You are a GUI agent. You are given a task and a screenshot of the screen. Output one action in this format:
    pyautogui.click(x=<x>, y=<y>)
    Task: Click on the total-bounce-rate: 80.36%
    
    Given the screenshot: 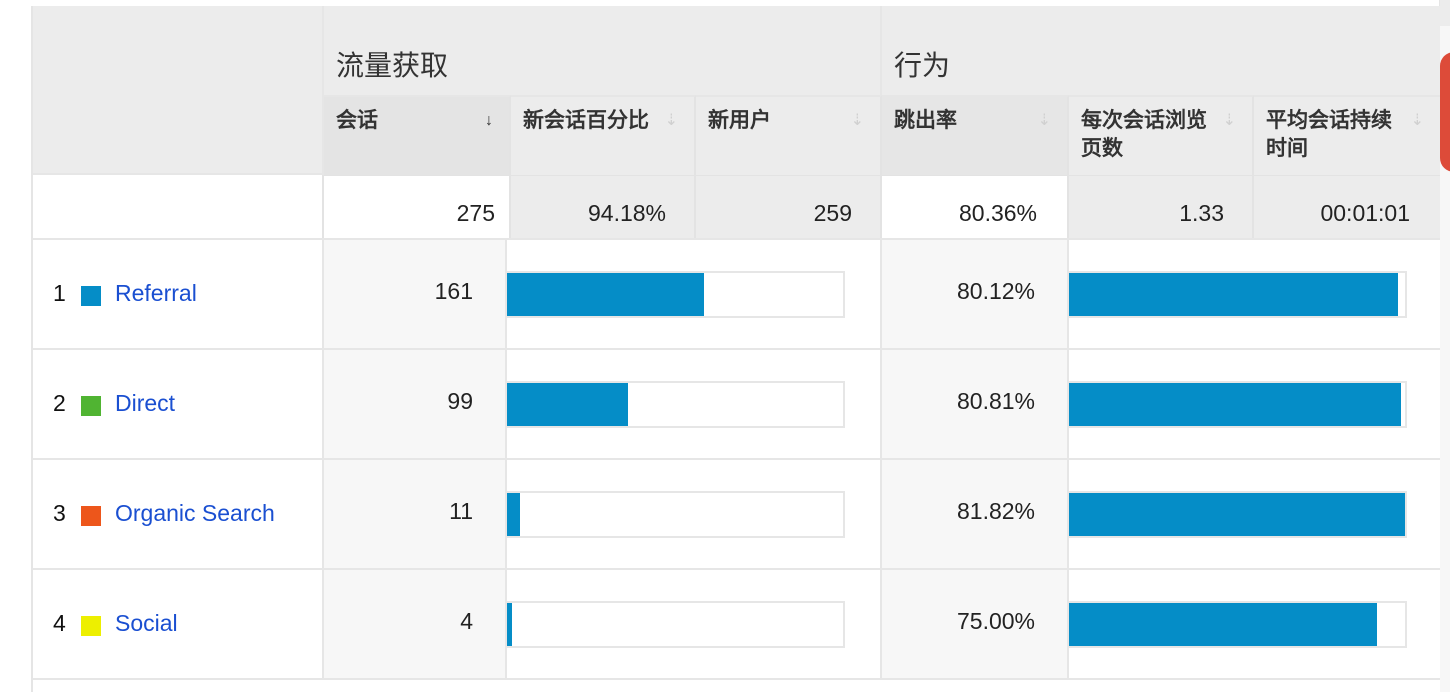 What is the action you would take?
    pyautogui.click(x=975, y=206)
    